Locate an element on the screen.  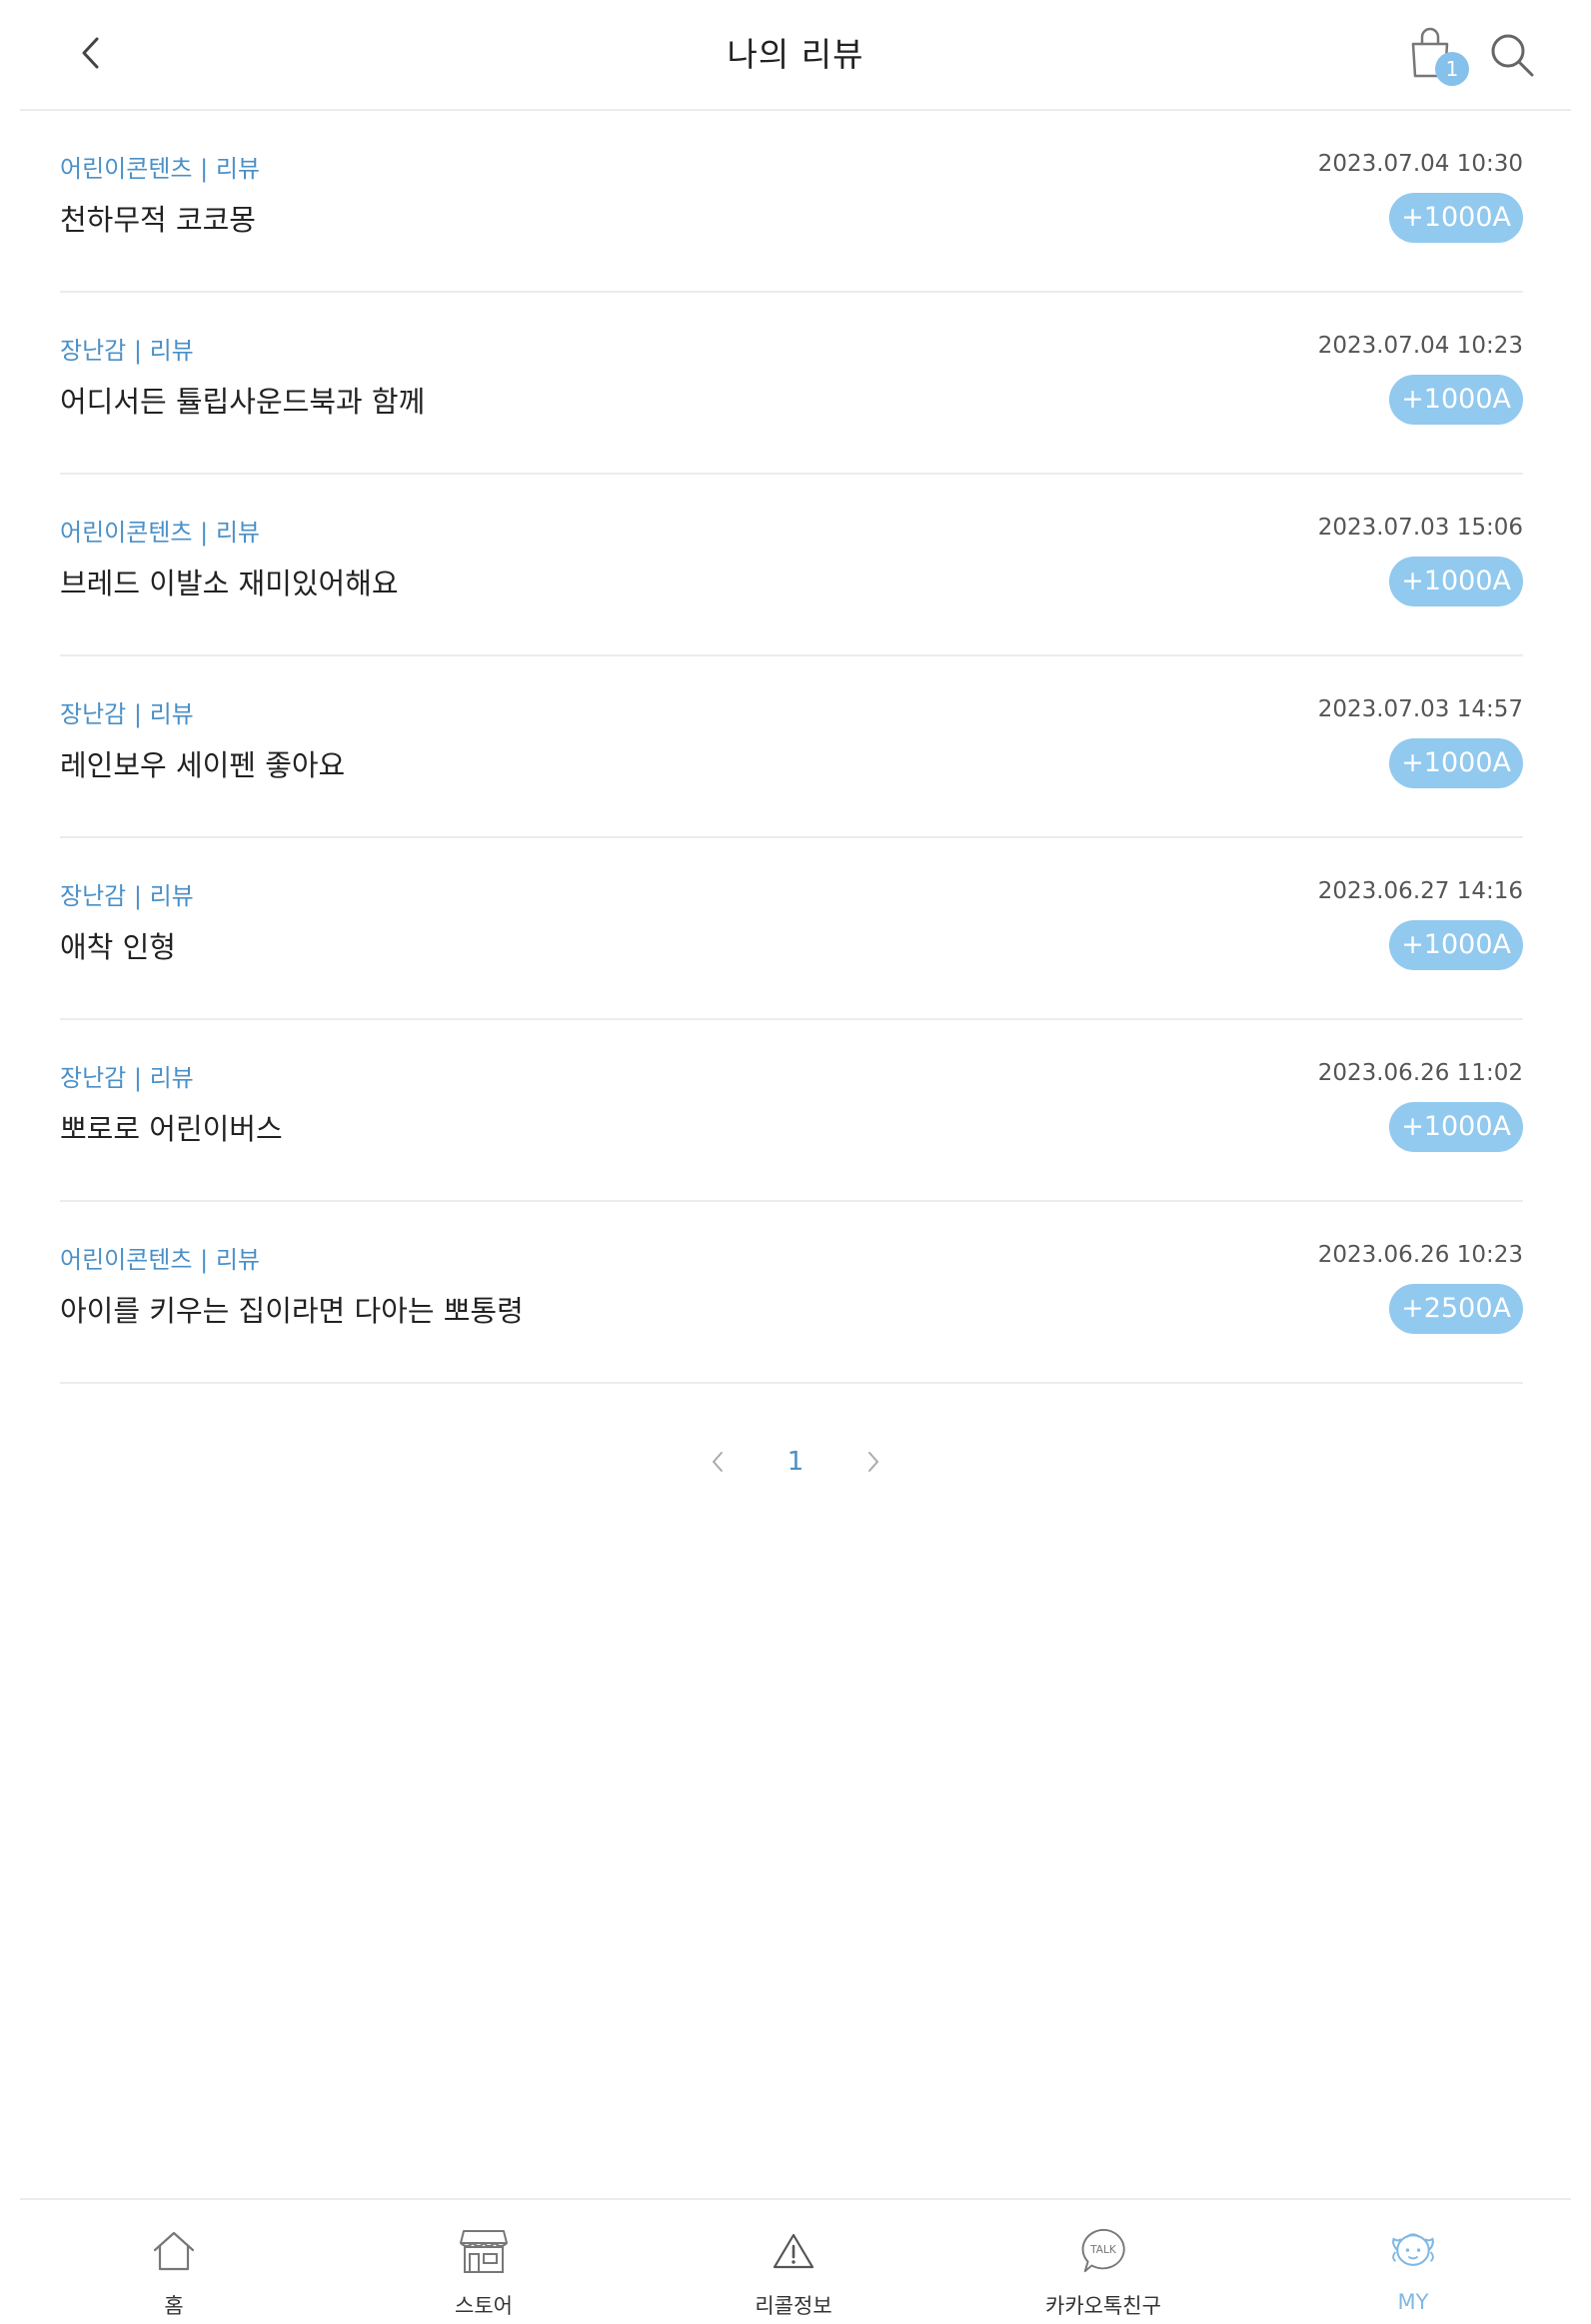
nav-item-kakaotalk: TALK 카카오톡친구 is located at coordinates (1103, 2262).